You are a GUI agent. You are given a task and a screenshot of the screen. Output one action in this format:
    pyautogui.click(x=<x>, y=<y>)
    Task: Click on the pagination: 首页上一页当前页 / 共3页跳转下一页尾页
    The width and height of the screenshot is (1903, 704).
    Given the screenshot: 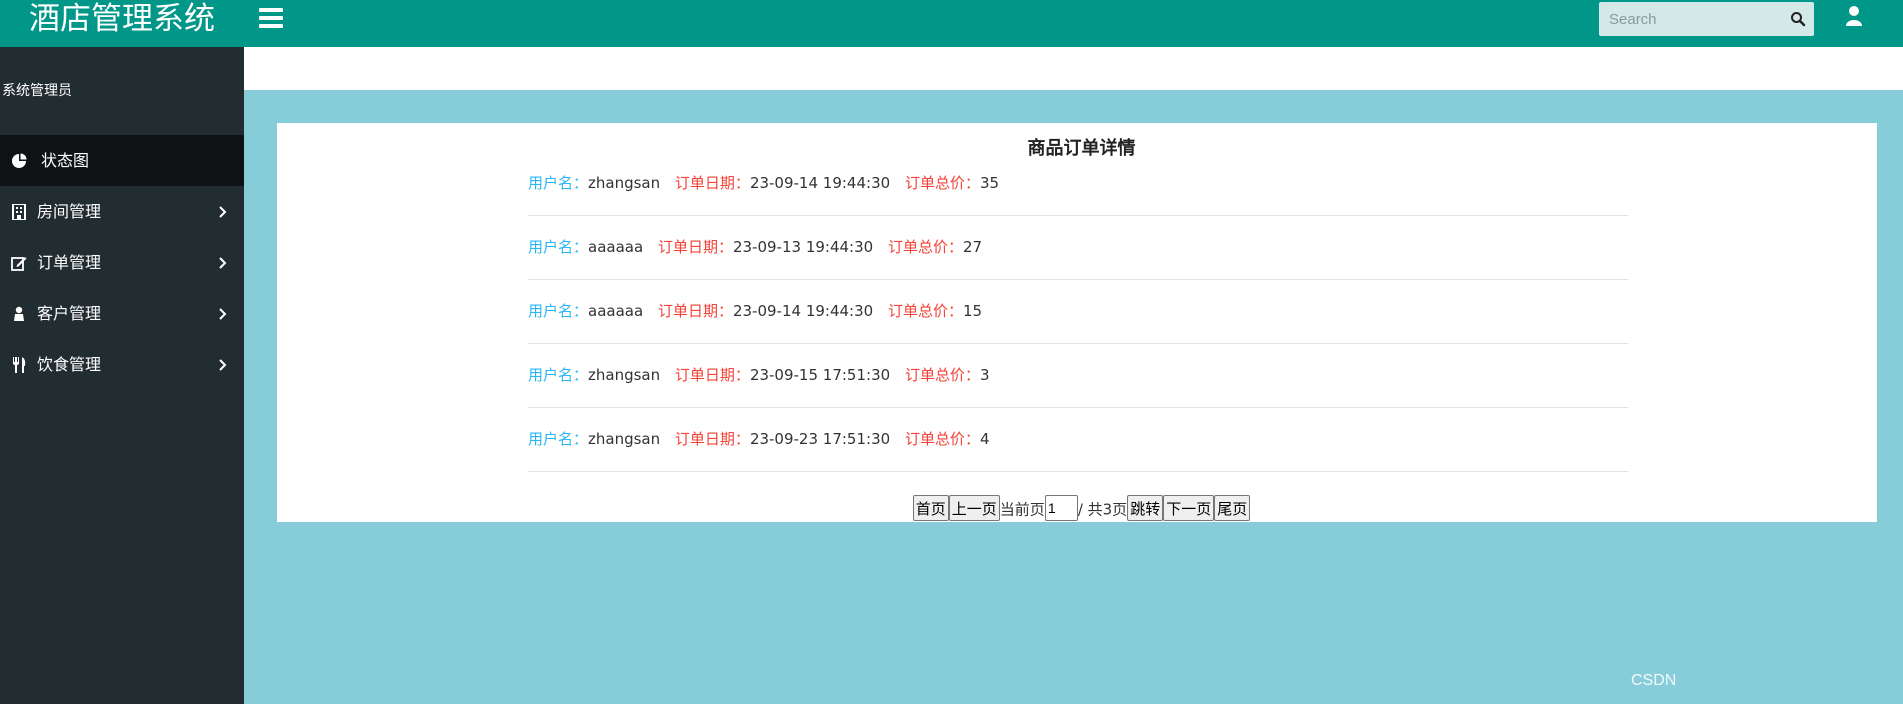 What is the action you would take?
    pyautogui.click(x=1081, y=508)
    